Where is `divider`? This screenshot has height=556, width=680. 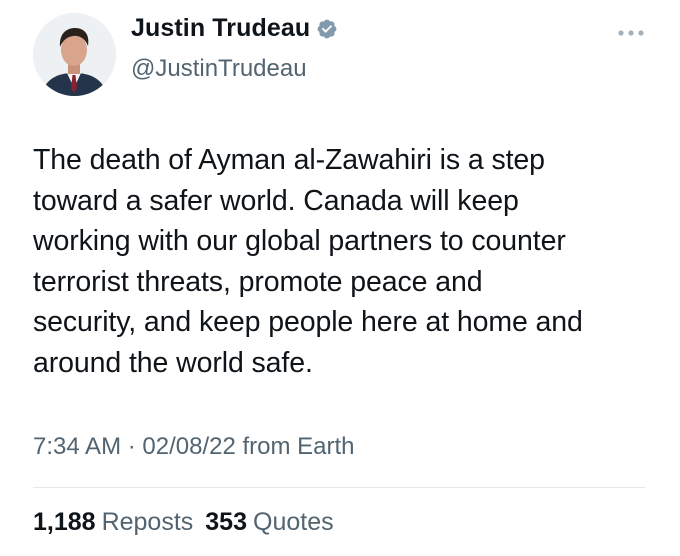
divider is located at coordinates (339, 487).